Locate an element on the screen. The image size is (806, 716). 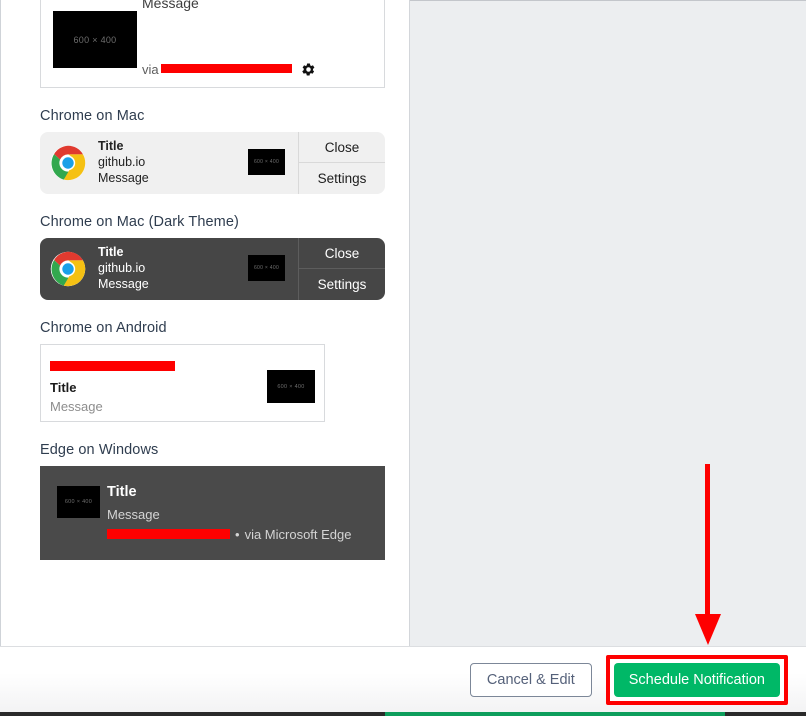
modal-left-edge is located at coordinates (3, 323).